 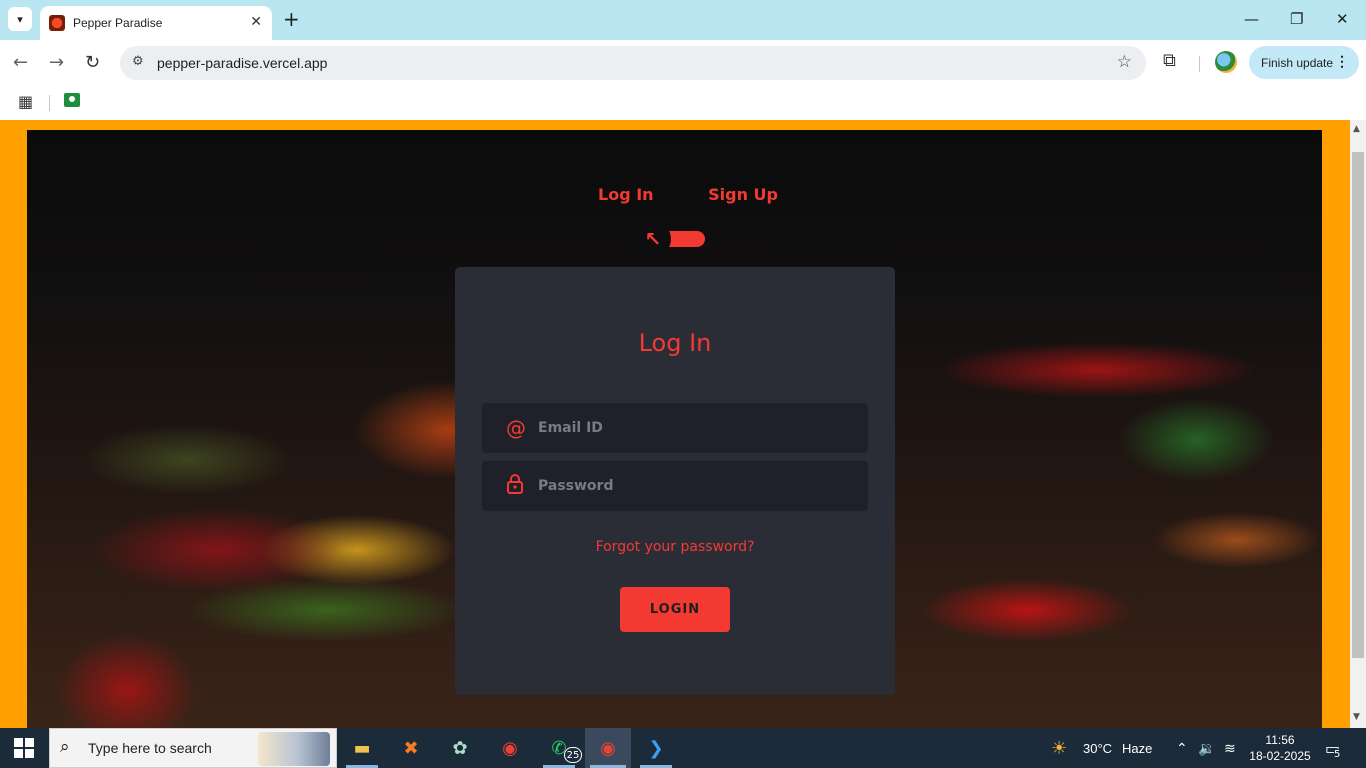 What do you see at coordinates (683, 103) in the screenshot?
I see `bookmarks-bar: ▦` at bounding box center [683, 103].